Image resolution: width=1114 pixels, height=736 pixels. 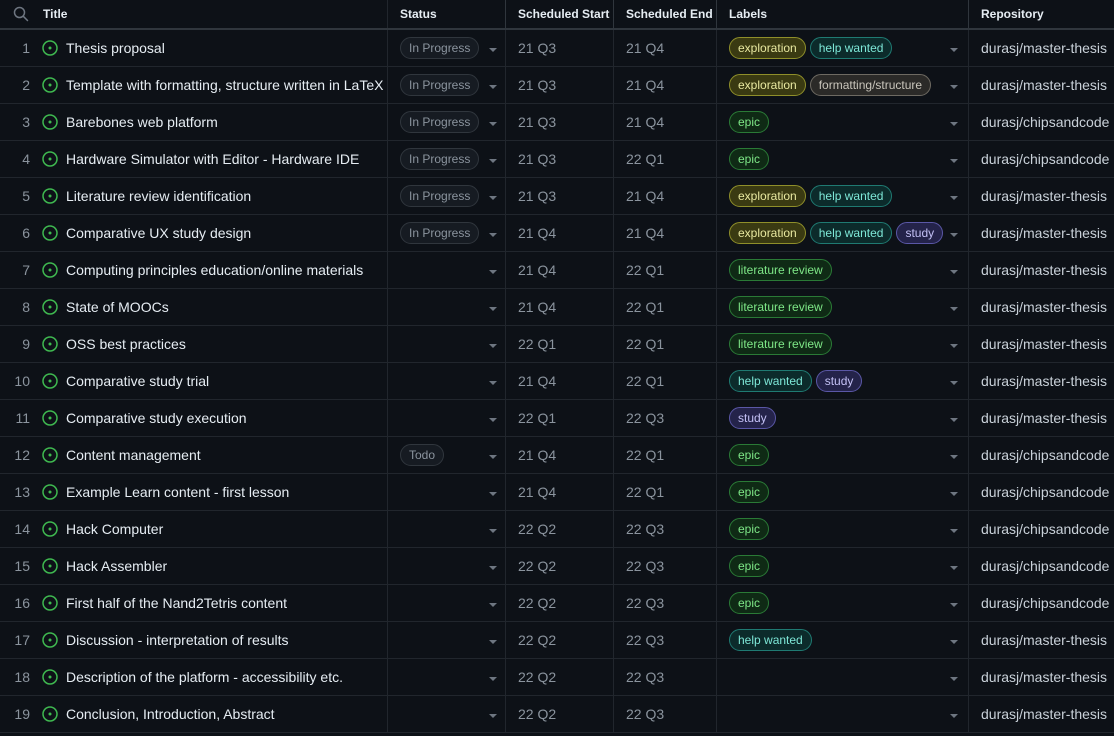 I want to click on labels-cell: literature review, so click(x=843, y=307).